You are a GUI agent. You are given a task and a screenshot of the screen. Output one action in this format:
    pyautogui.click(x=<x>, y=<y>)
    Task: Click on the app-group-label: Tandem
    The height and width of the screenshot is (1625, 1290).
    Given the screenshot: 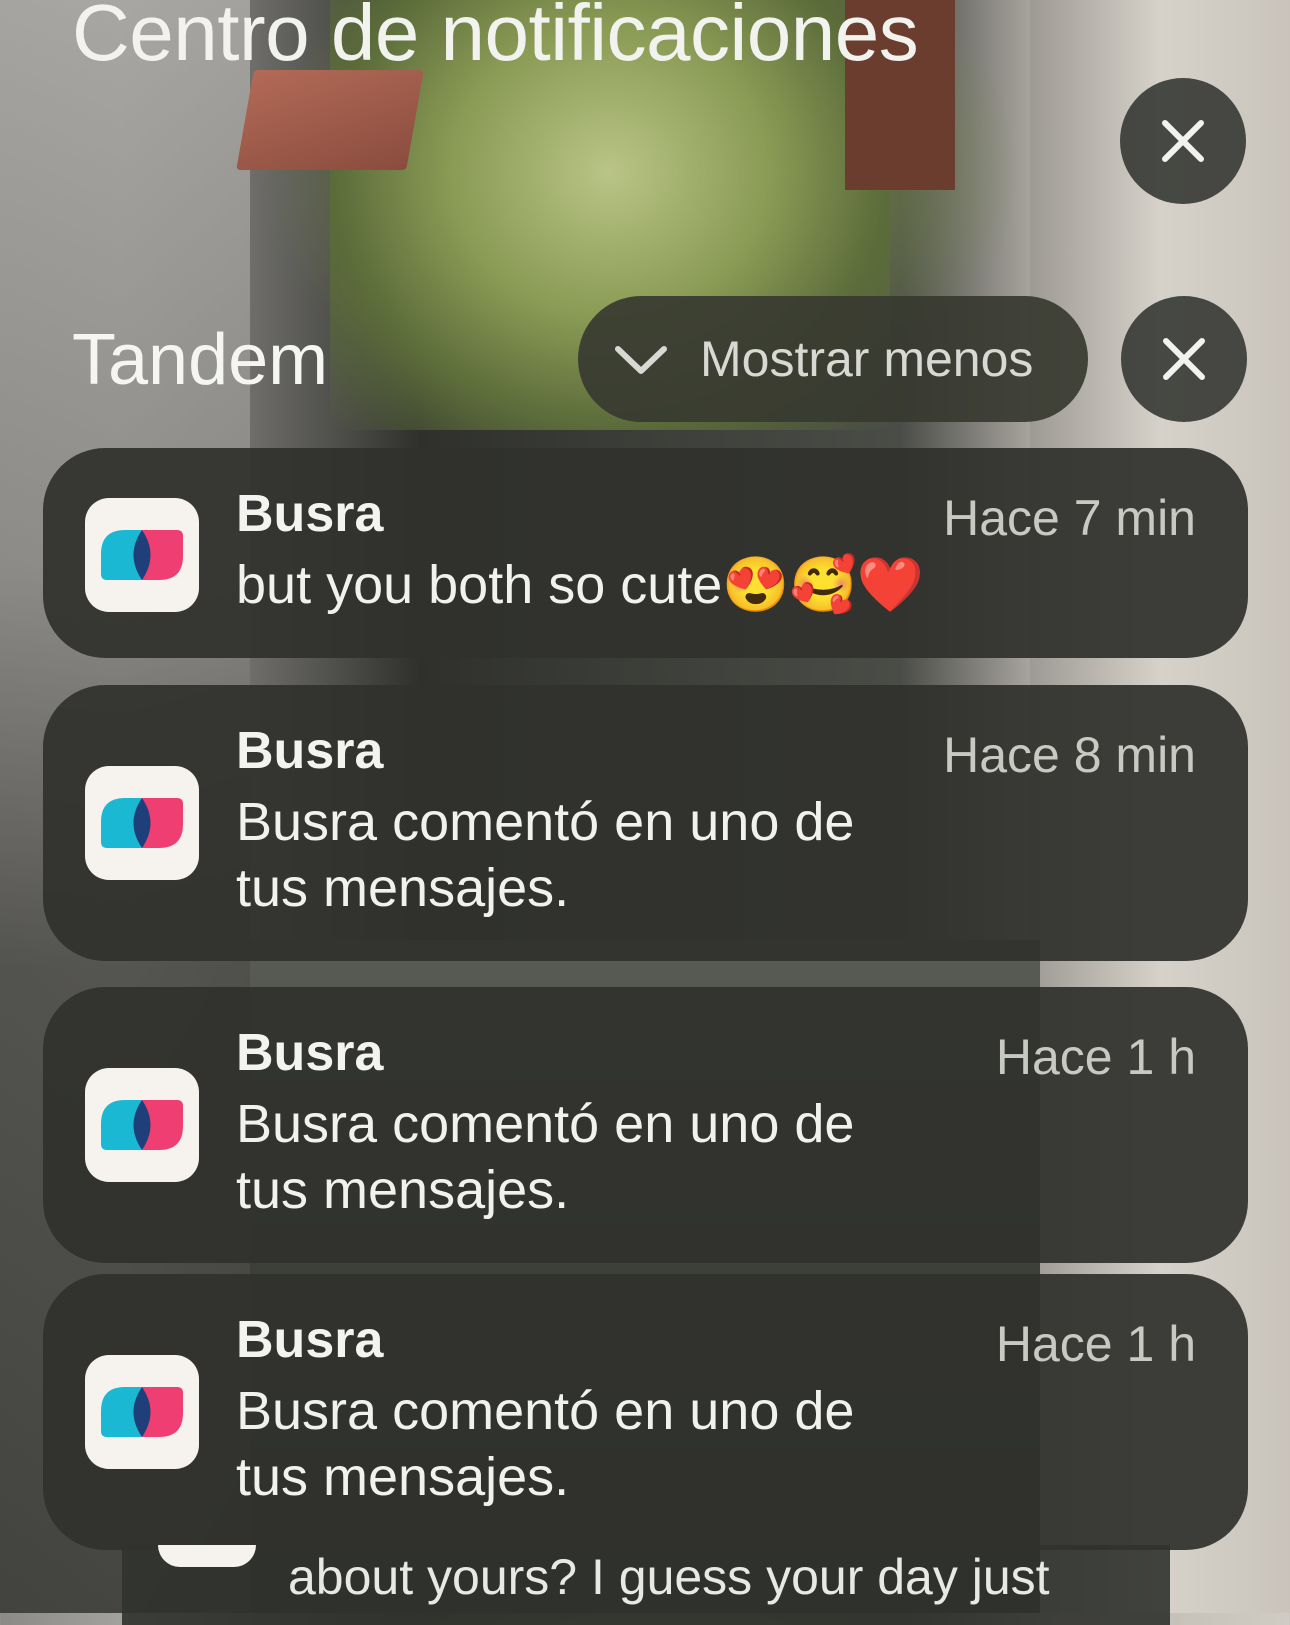 What is the action you would take?
    pyautogui.click(x=200, y=360)
    